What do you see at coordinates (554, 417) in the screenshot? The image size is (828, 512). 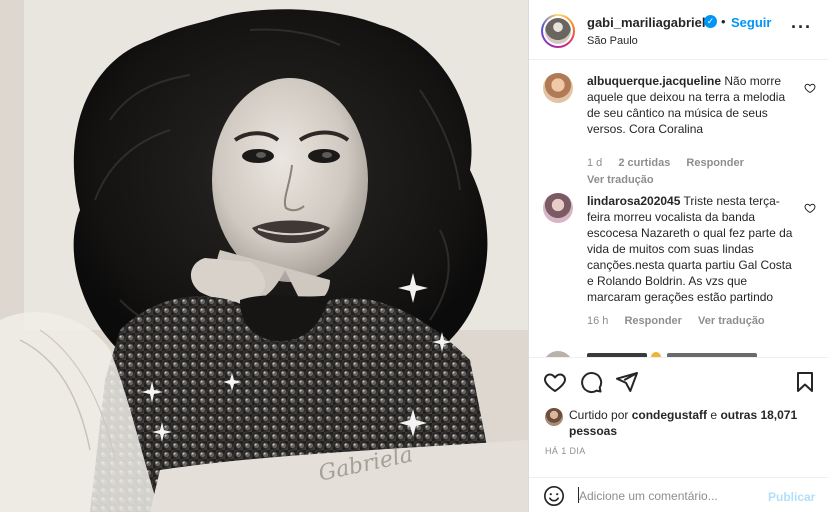 I see `liker-avatar` at bounding box center [554, 417].